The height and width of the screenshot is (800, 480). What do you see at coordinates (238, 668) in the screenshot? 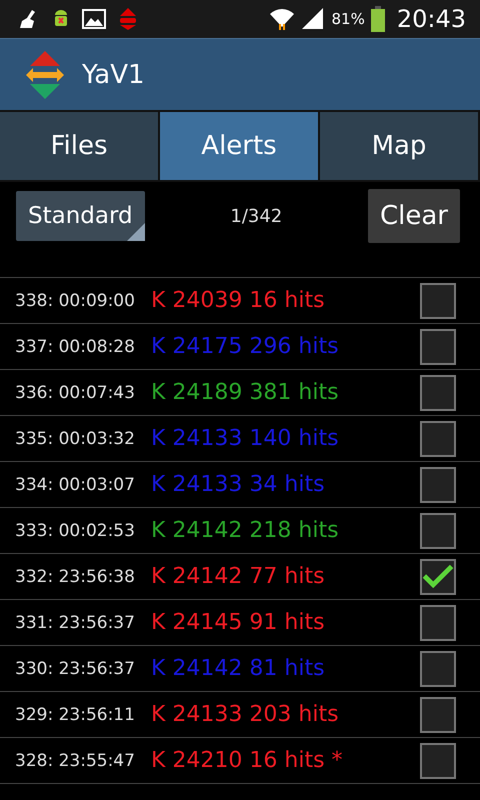
I see `alert-text: K 24142 81 hits` at bounding box center [238, 668].